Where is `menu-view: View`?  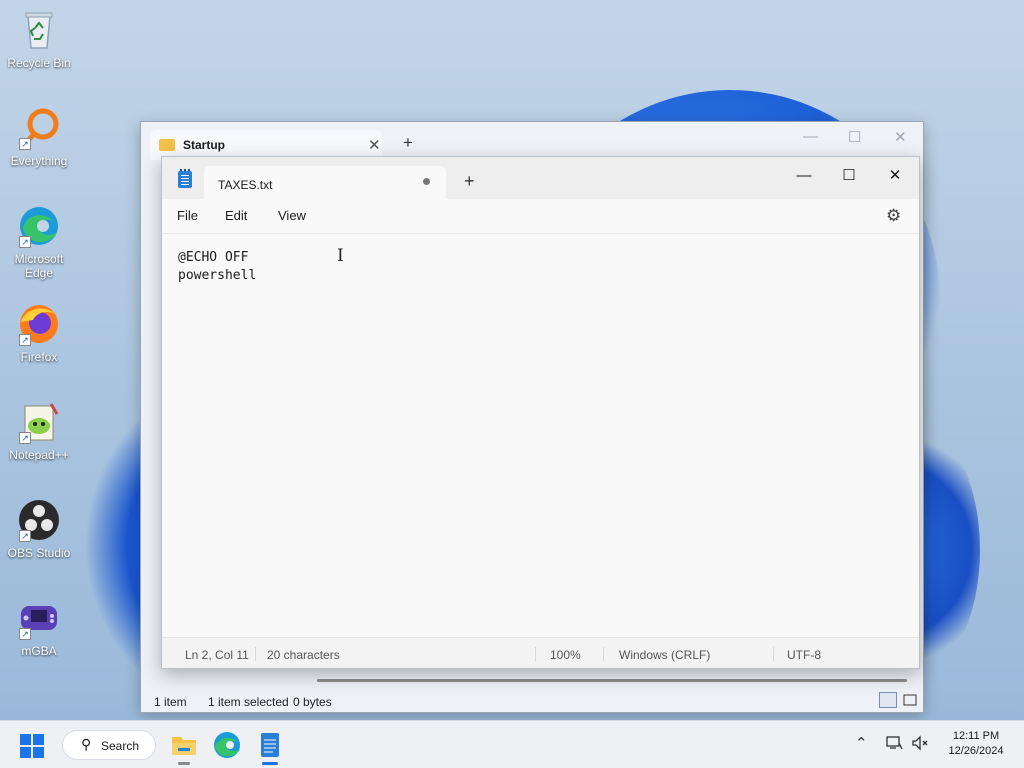 menu-view: View is located at coordinates (292, 215).